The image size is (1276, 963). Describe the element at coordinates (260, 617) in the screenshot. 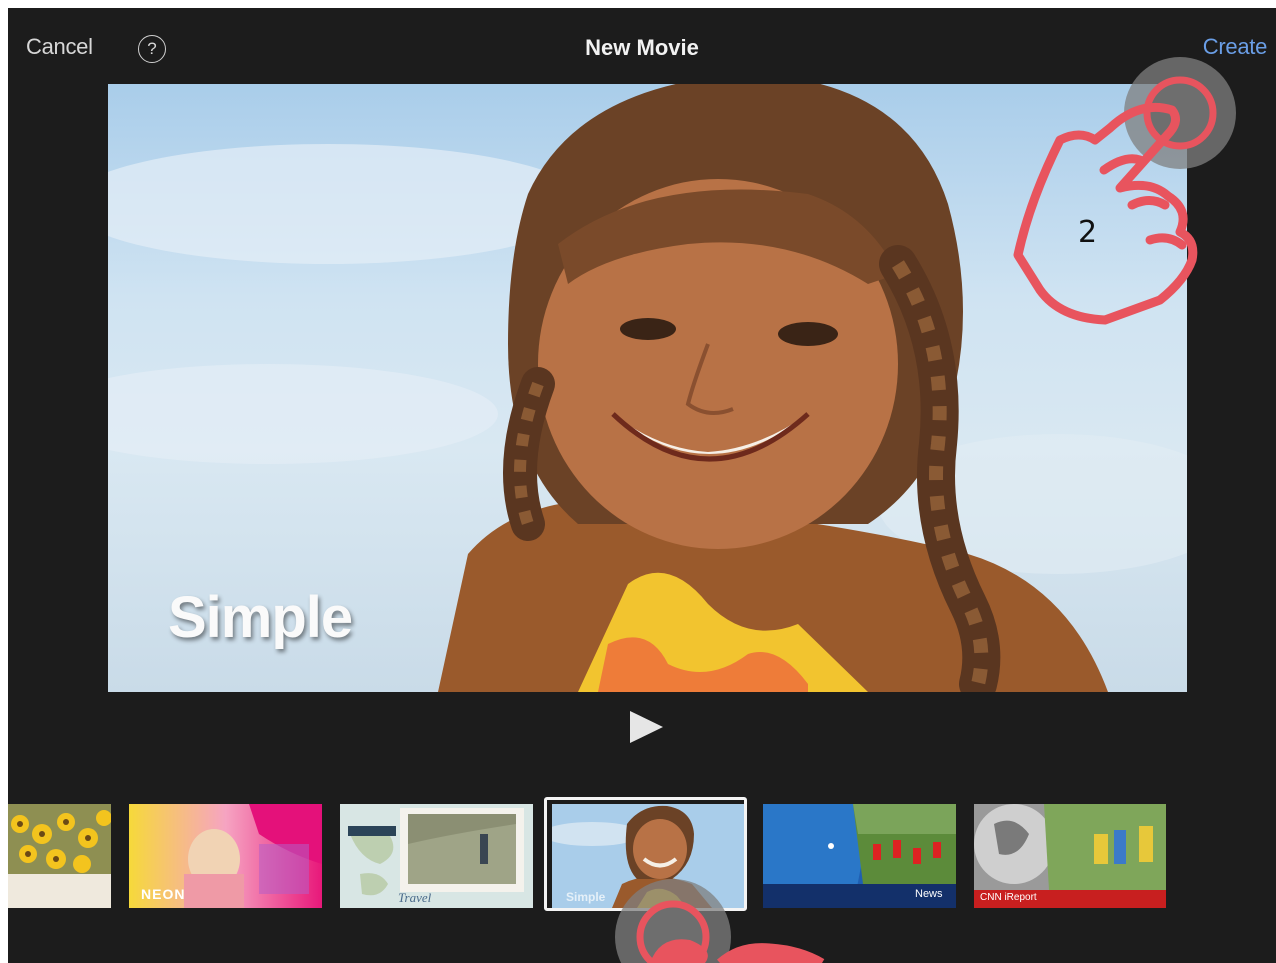

I see `preview-theme-title: Simple` at that location.